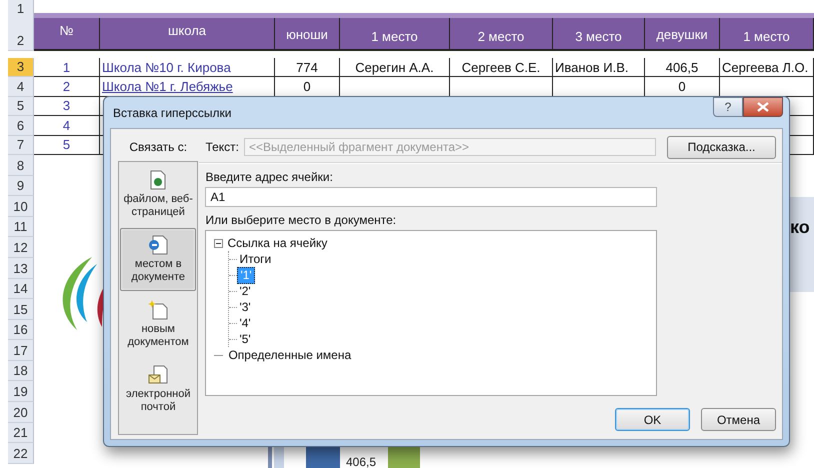  What do you see at coordinates (21, 106) in the screenshot?
I see `row-number: 5` at bounding box center [21, 106].